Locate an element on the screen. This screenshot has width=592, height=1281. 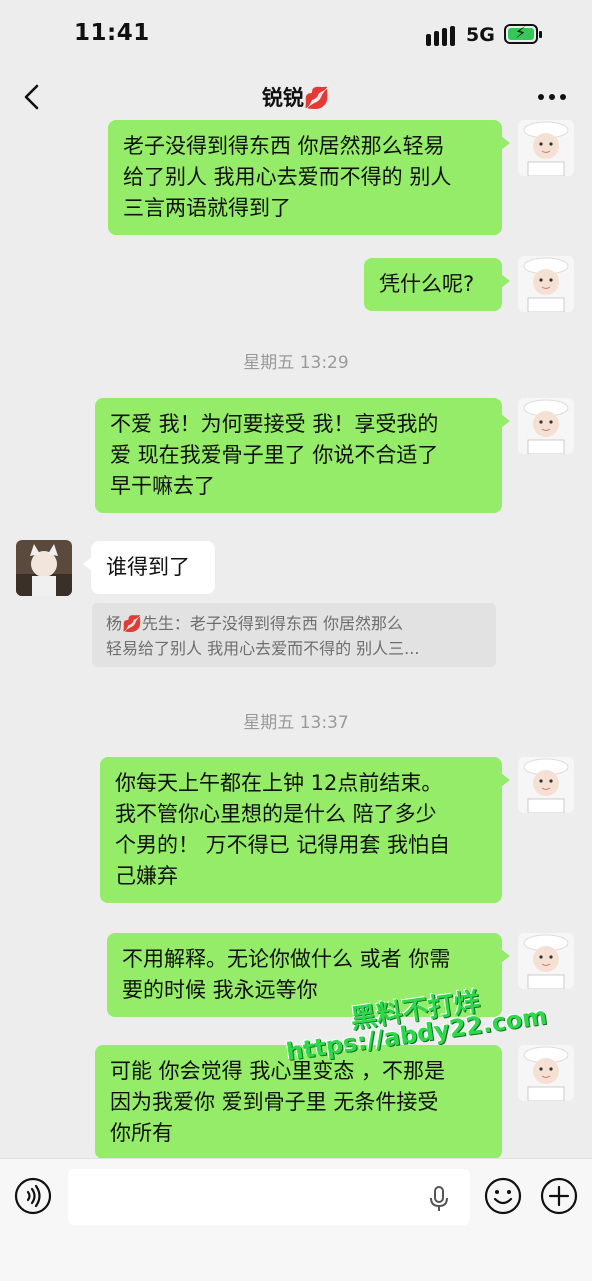
battery-icon: ⚡ is located at coordinates (523, 33).